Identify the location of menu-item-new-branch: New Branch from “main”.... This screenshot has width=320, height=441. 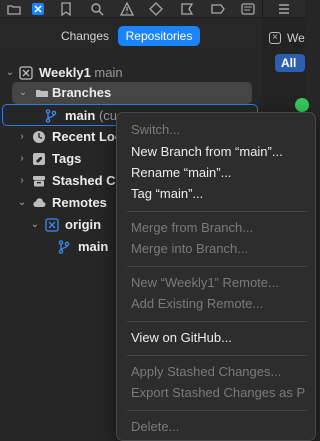
(207, 152).